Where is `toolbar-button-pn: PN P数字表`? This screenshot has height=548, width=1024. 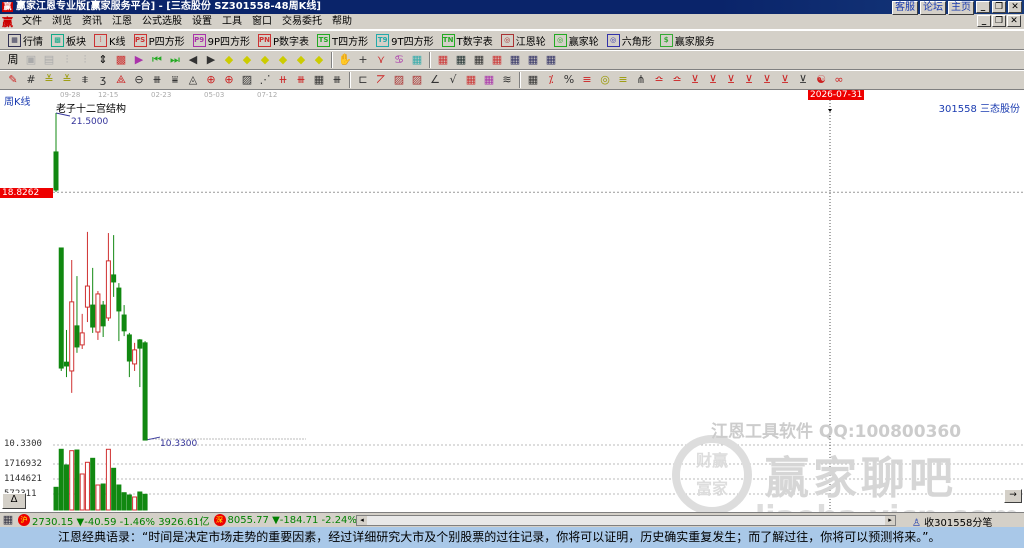 toolbar-button-pn: PN P数字表 is located at coordinates (283, 40).